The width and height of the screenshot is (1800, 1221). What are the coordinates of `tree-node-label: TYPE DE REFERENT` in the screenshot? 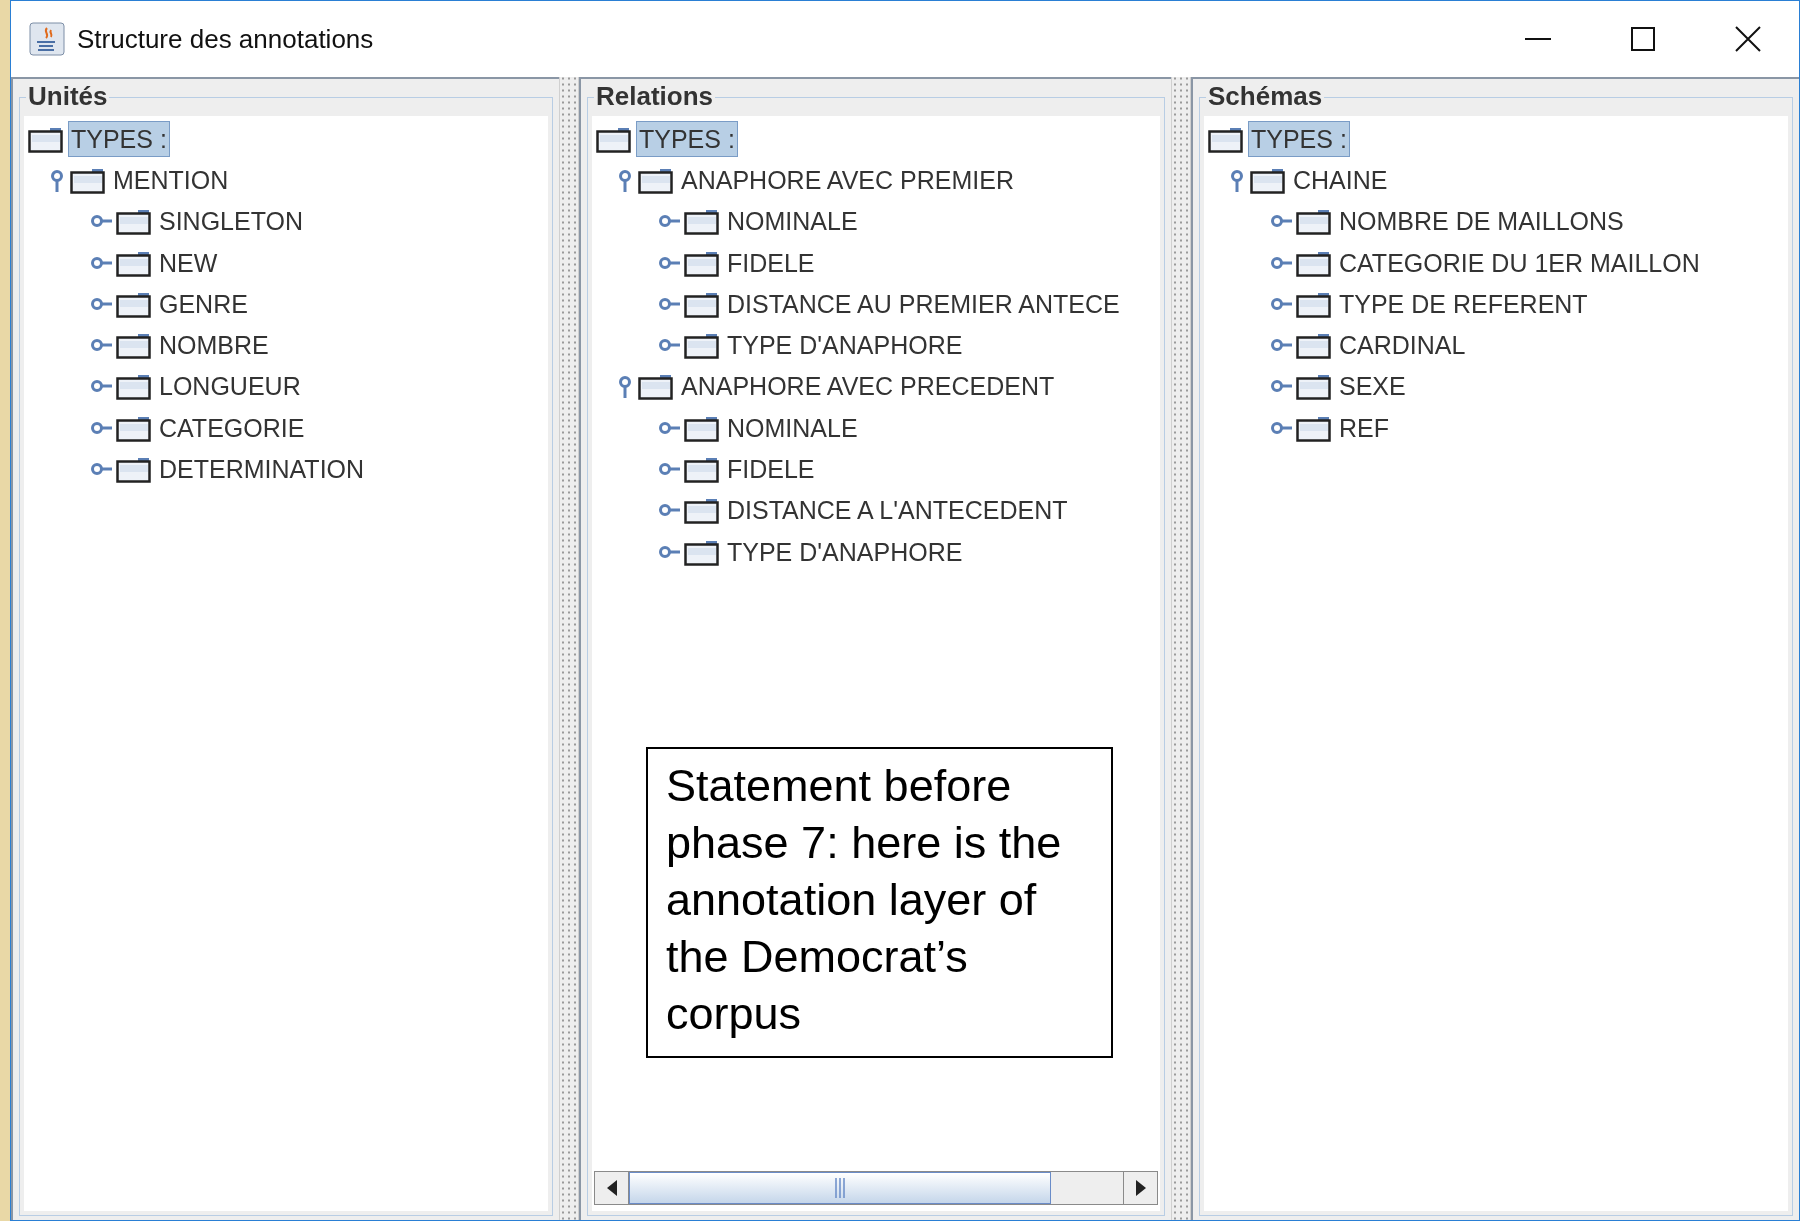 It's located at (1463, 303).